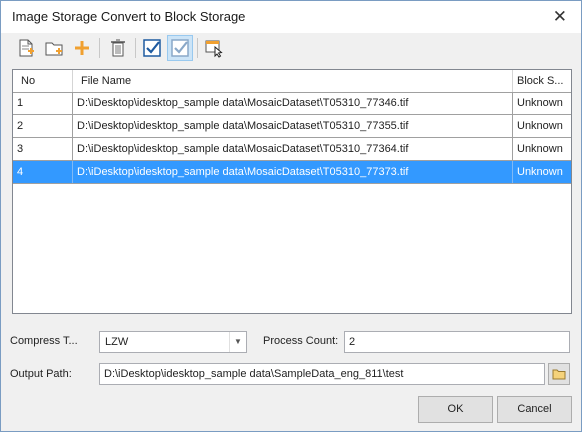 This screenshot has height=432, width=582. What do you see at coordinates (291, 48) in the screenshot?
I see `toolbar` at bounding box center [291, 48].